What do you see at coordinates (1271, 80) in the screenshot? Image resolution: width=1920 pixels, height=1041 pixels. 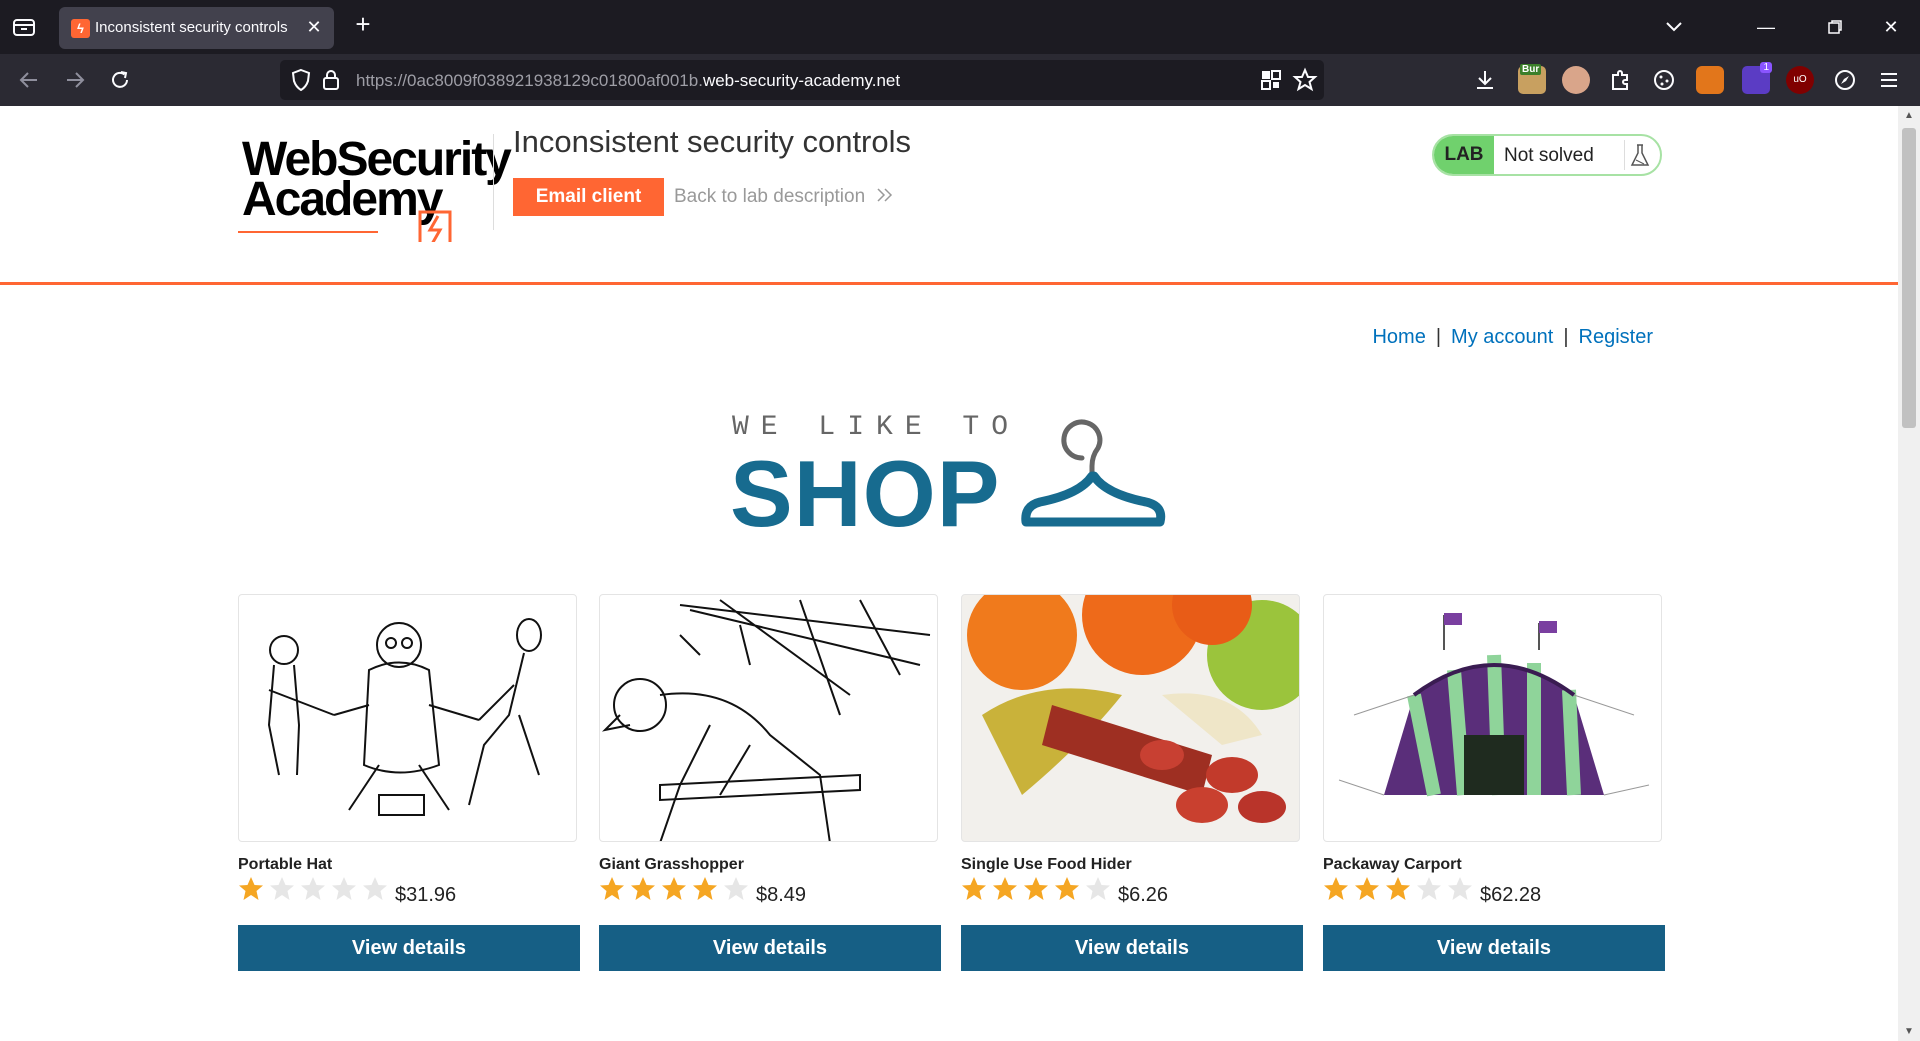 I see `qr-code-icon` at bounding box center [1271, 80].